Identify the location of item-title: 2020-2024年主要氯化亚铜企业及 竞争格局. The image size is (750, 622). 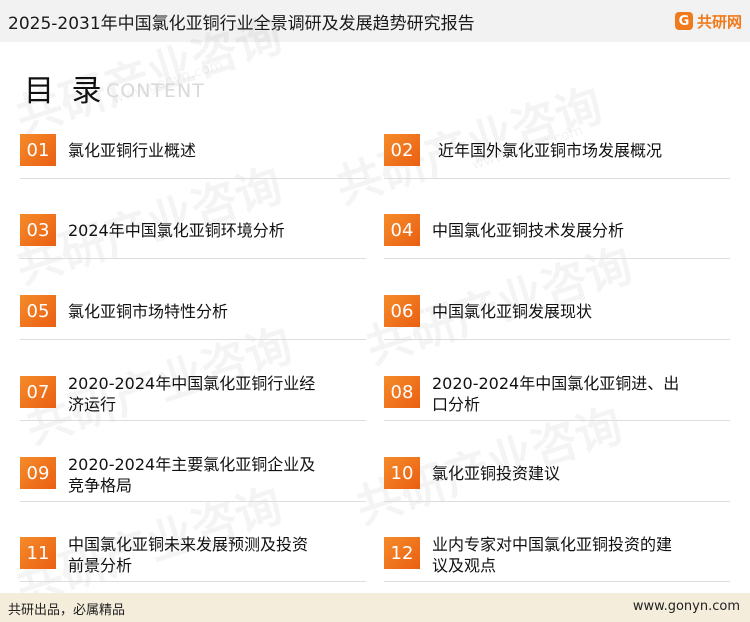
(192, 475).